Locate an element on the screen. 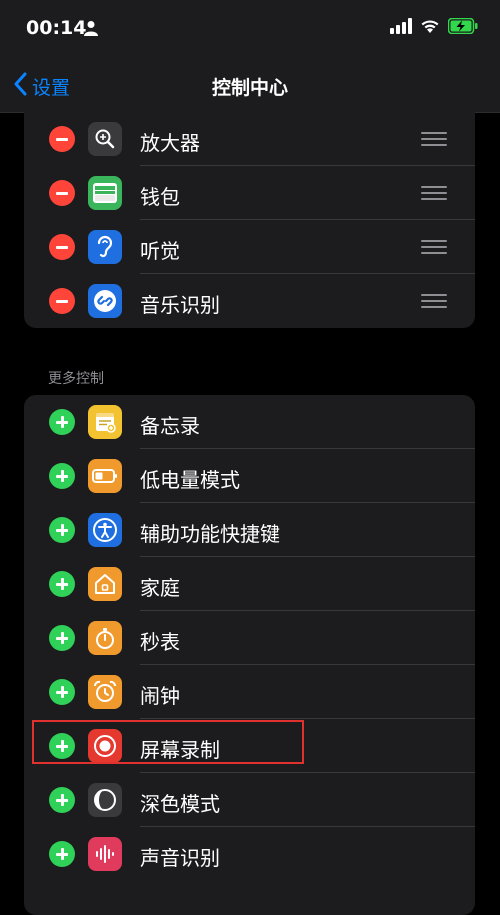 The height and width of the screenshot is (915, 500). list-item: 辅助功能快捷键 is located at coordinates (249, 530).